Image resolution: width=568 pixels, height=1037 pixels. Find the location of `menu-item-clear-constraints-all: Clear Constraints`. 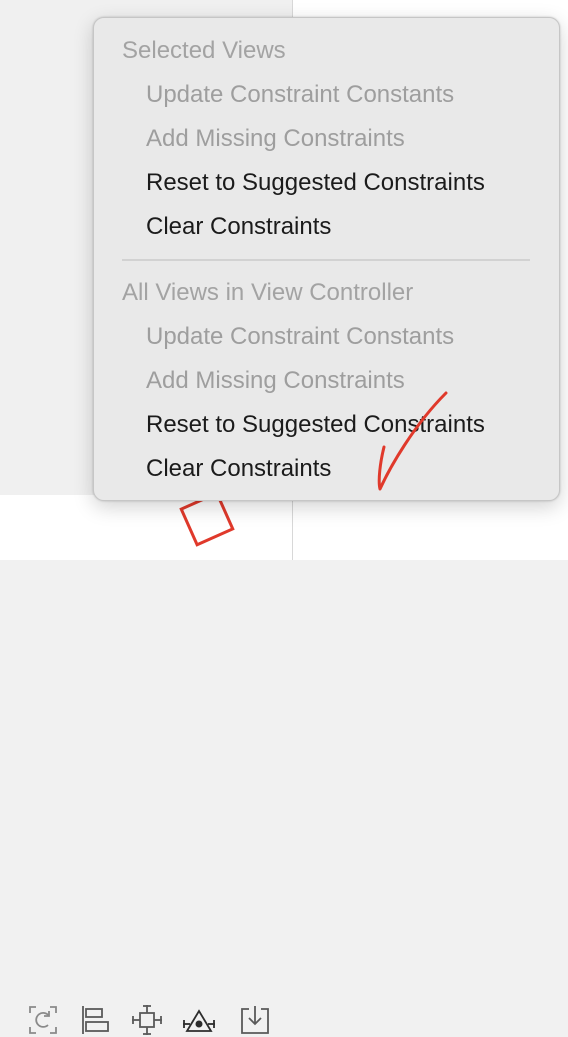

menu-item-clear-constraints-all: Clear Constraints is located at coordinates (238, 469).